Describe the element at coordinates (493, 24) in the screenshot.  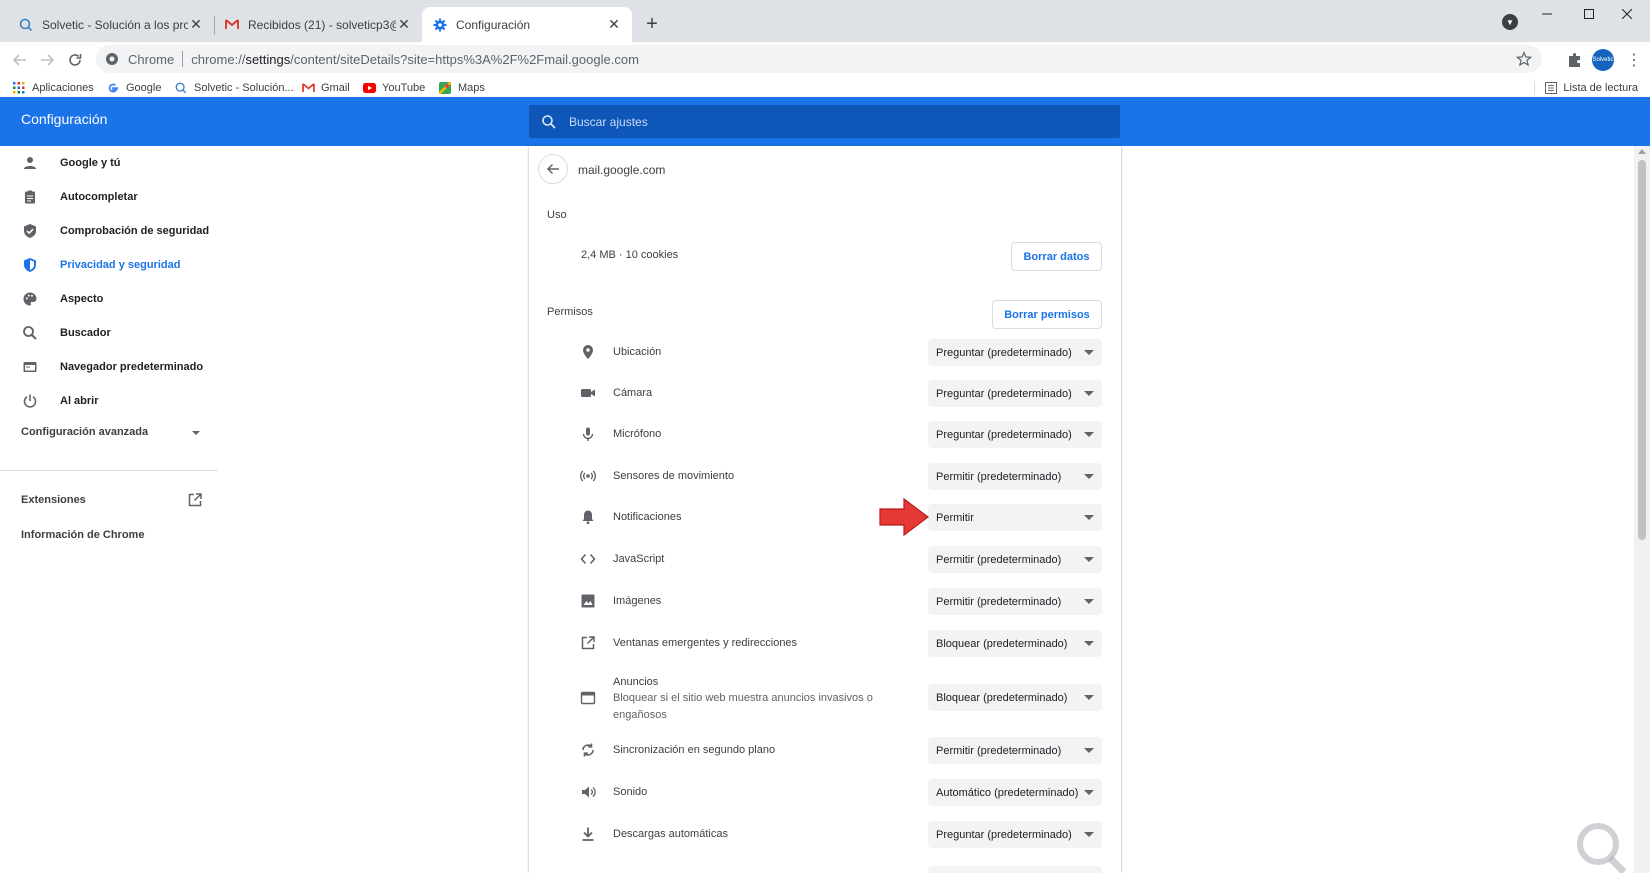
I see `tab-title: Configuración` at that location.